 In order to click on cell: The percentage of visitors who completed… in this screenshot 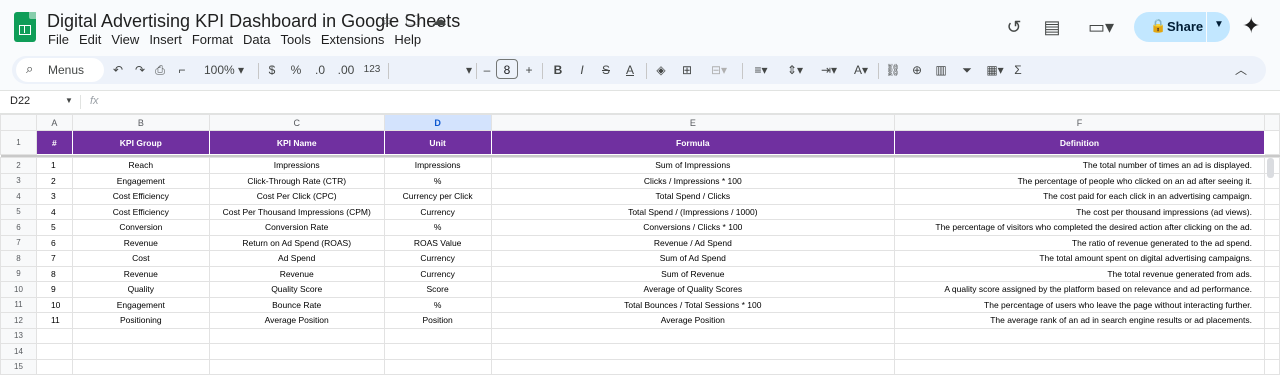, I will do `click(1079, 227)`.